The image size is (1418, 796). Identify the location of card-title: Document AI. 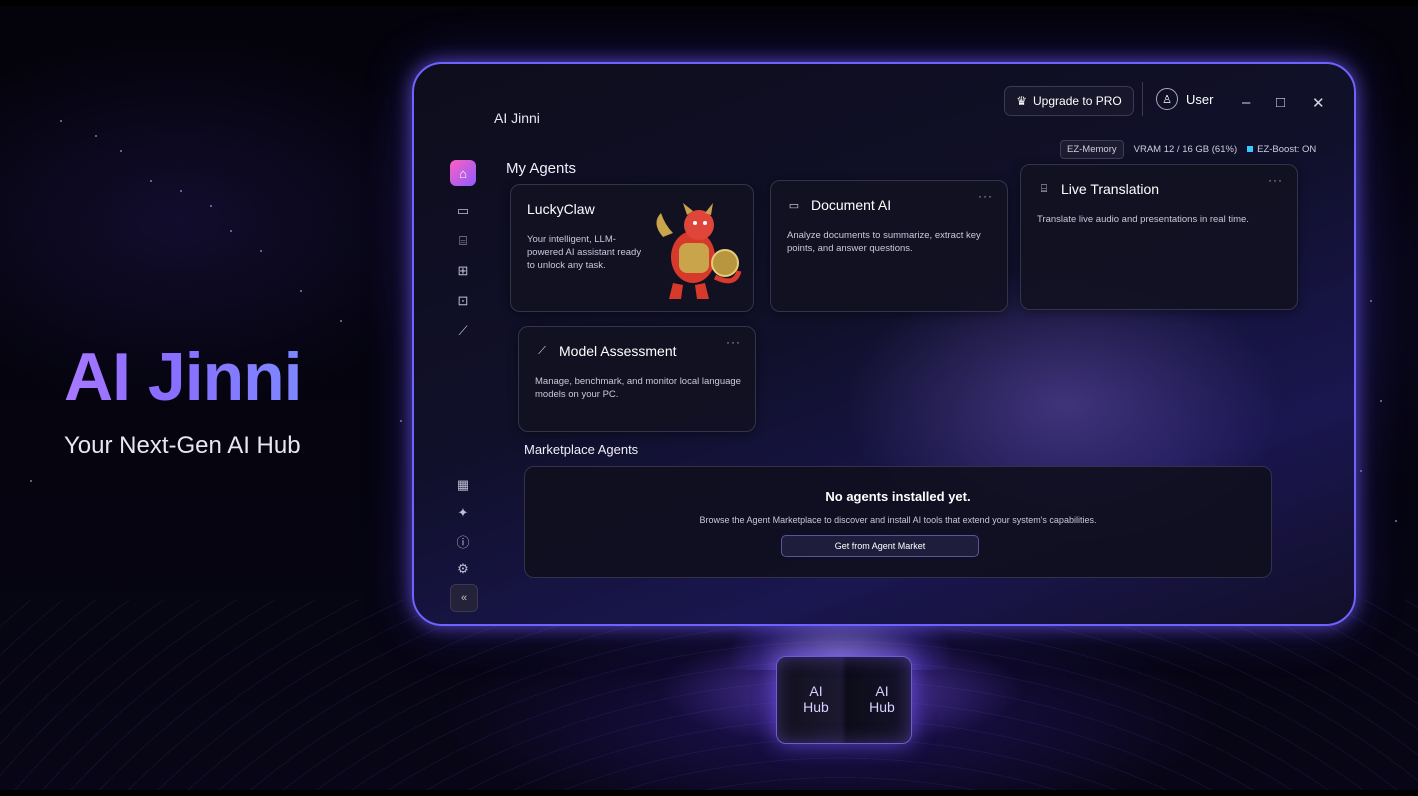
(851, 205).